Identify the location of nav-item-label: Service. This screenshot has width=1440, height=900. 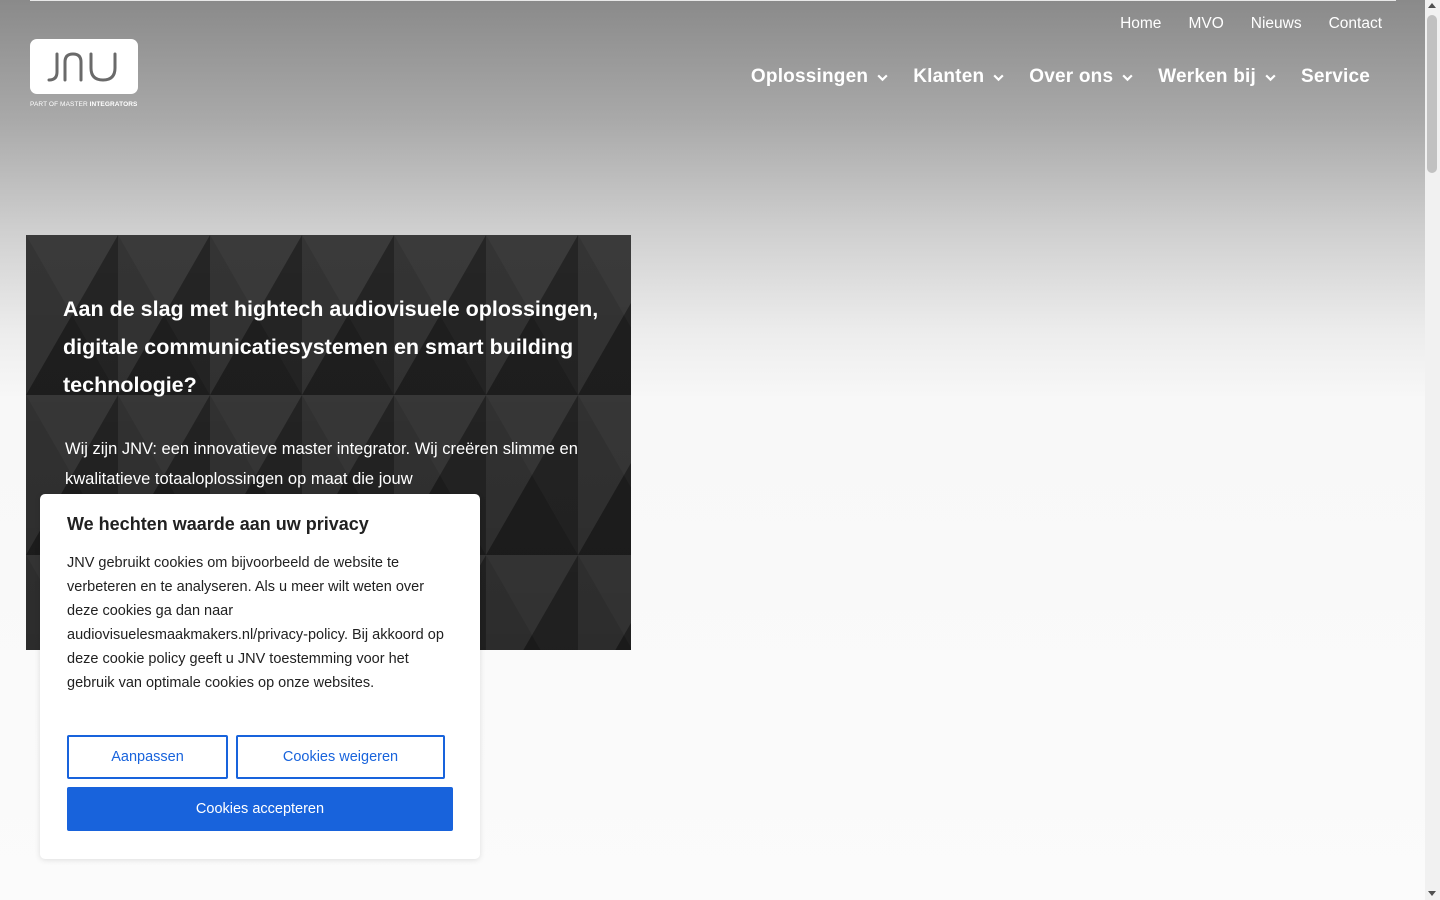
(1335, 76).